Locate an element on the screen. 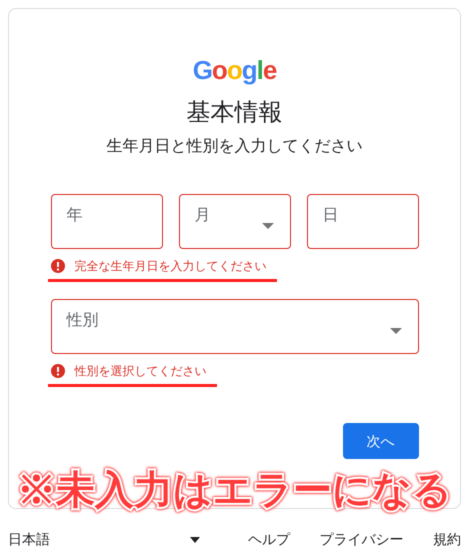 Image resolution: width=469 pixels, height=554 pixels. page-title: 基本情報 is located at coordinates (234, 113).